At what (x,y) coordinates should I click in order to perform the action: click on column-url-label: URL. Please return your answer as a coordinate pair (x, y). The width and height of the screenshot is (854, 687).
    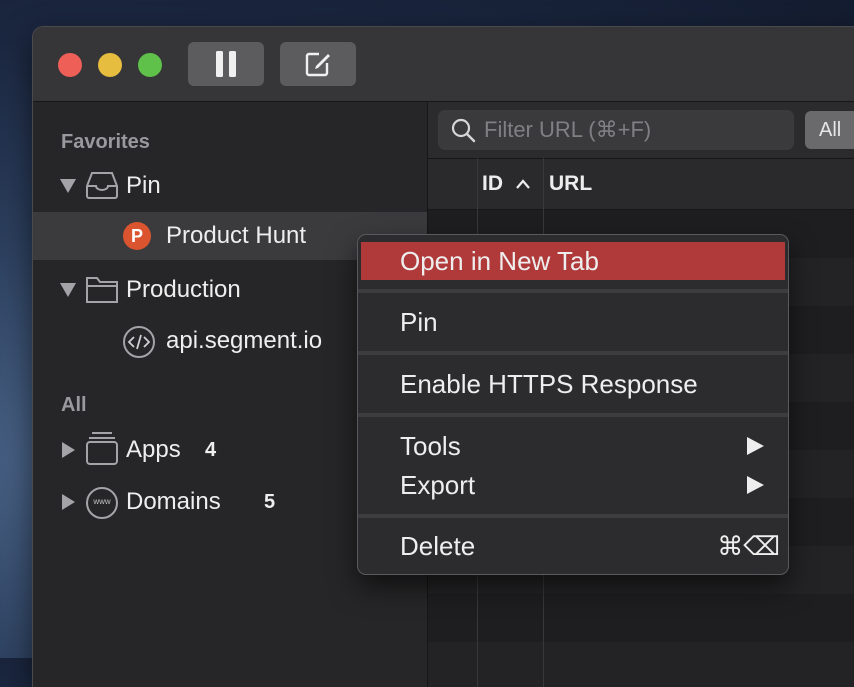
    Looking at the image, I should click on (571, 183).